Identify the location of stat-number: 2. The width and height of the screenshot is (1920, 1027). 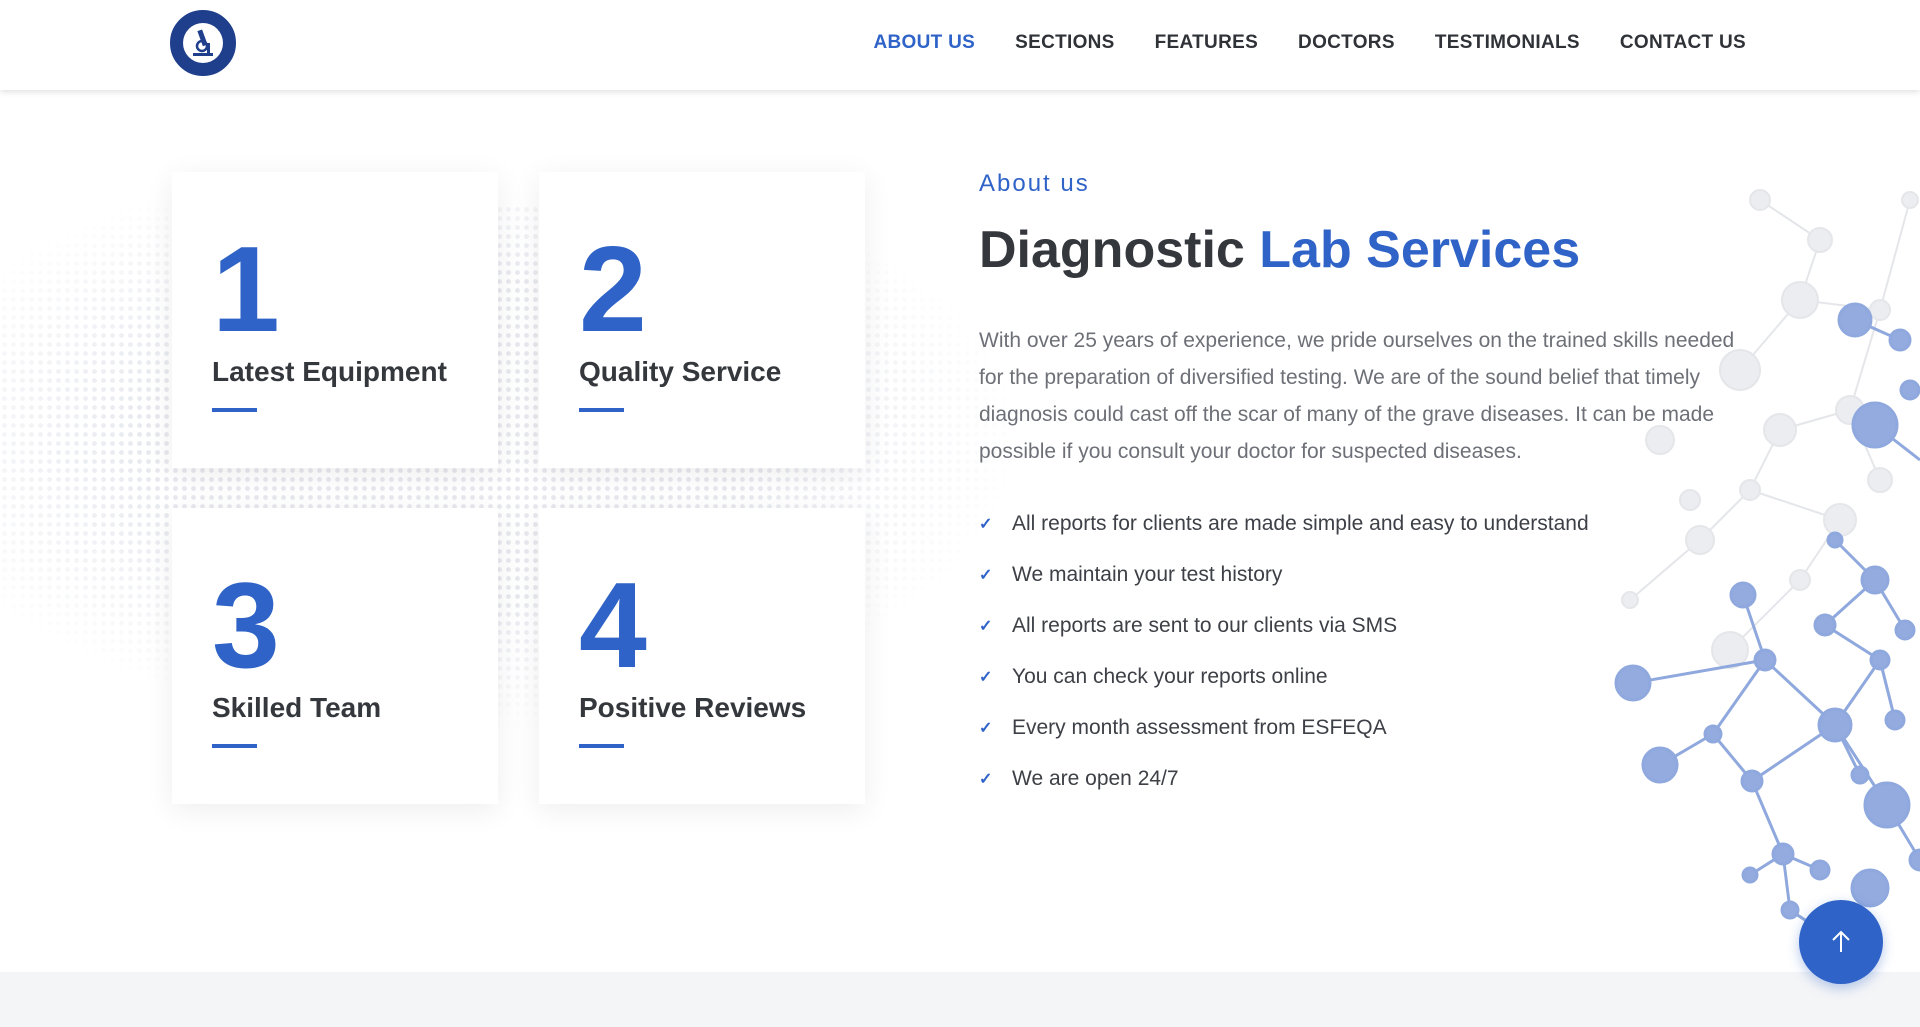
(613, 289).